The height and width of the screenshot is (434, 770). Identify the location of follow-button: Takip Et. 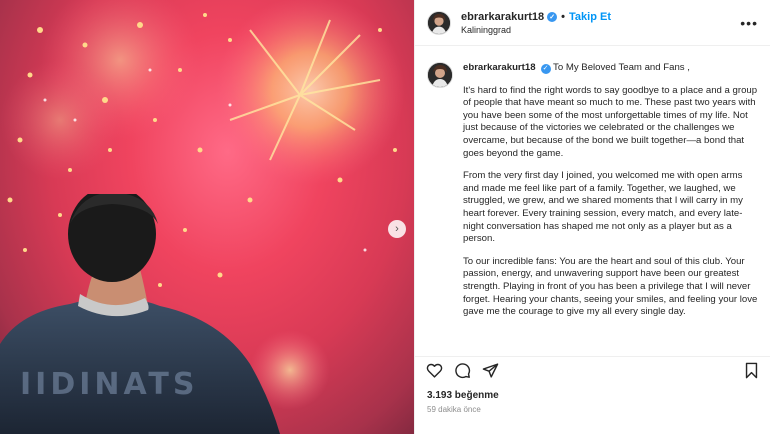
(590, 17).